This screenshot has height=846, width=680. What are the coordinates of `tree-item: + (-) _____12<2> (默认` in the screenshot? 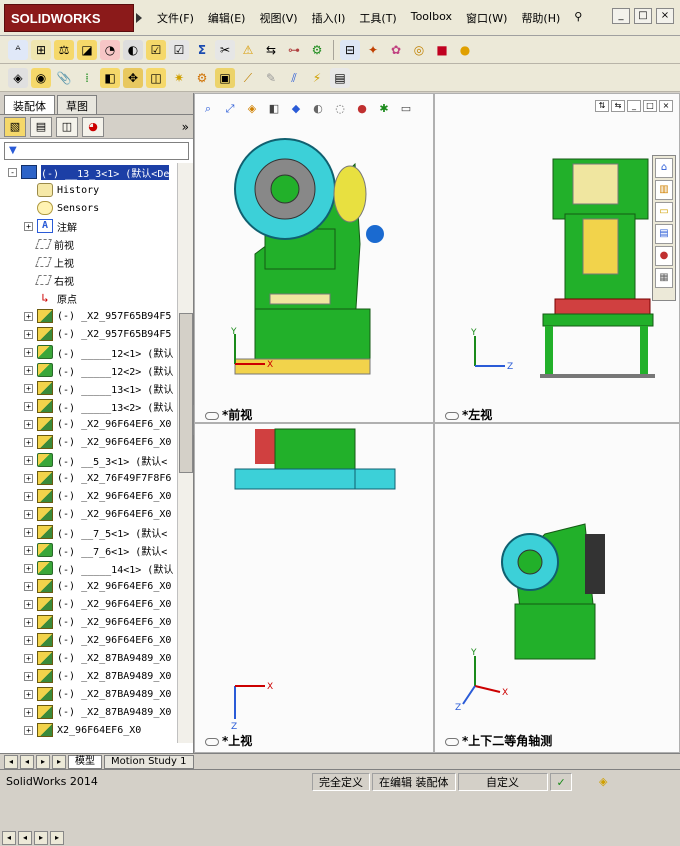 It's located at (89, 370).